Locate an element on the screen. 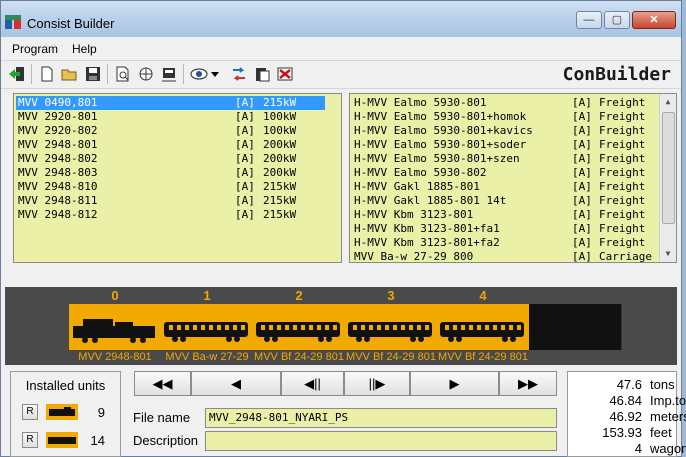 Image resolution: width=686 pixels, height=457 pixels. wagon-row: H-MVV Ealmo 5930-801 [A] Freight is located at coordinates (505, 103).